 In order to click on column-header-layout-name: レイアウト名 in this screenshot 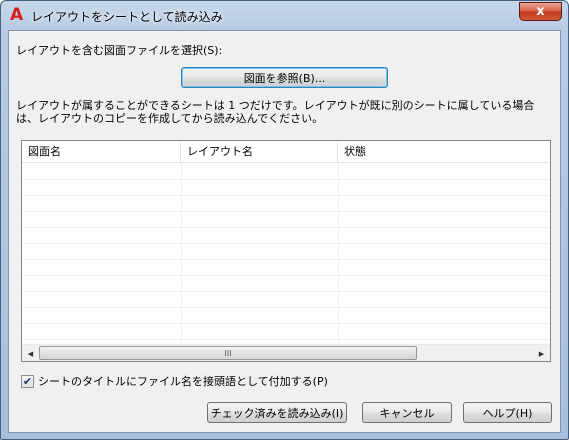, I will do `click(259, 152)`.